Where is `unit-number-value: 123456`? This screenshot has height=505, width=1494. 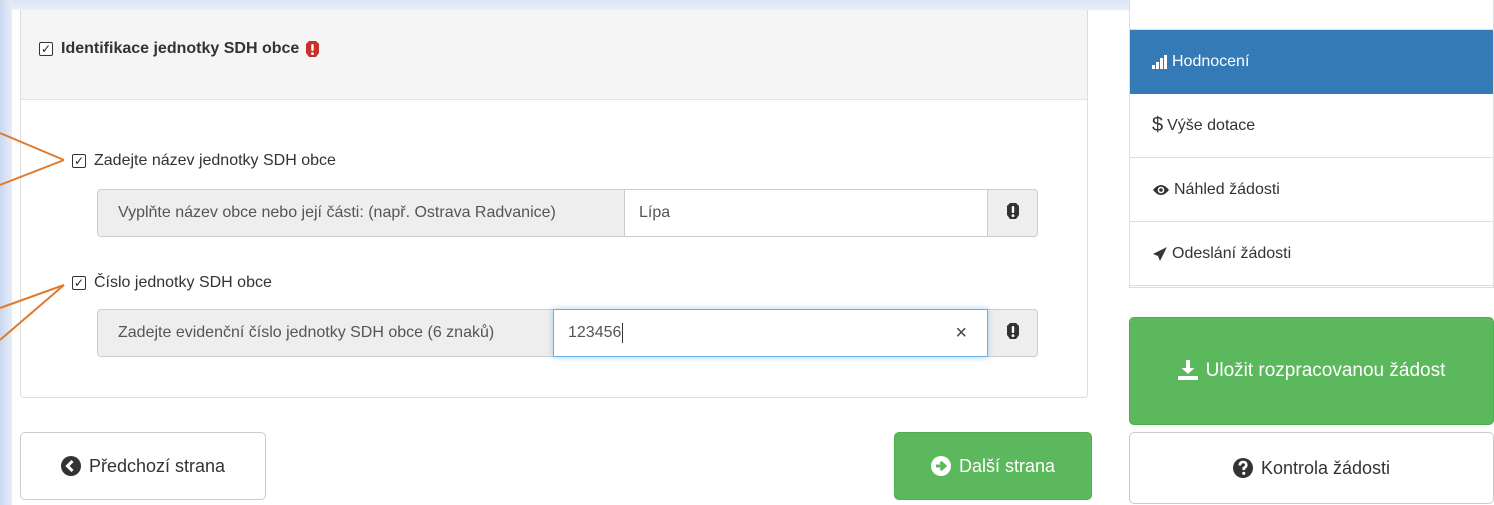 unit-number-value: 123456 is located at coordinates (595, 332).